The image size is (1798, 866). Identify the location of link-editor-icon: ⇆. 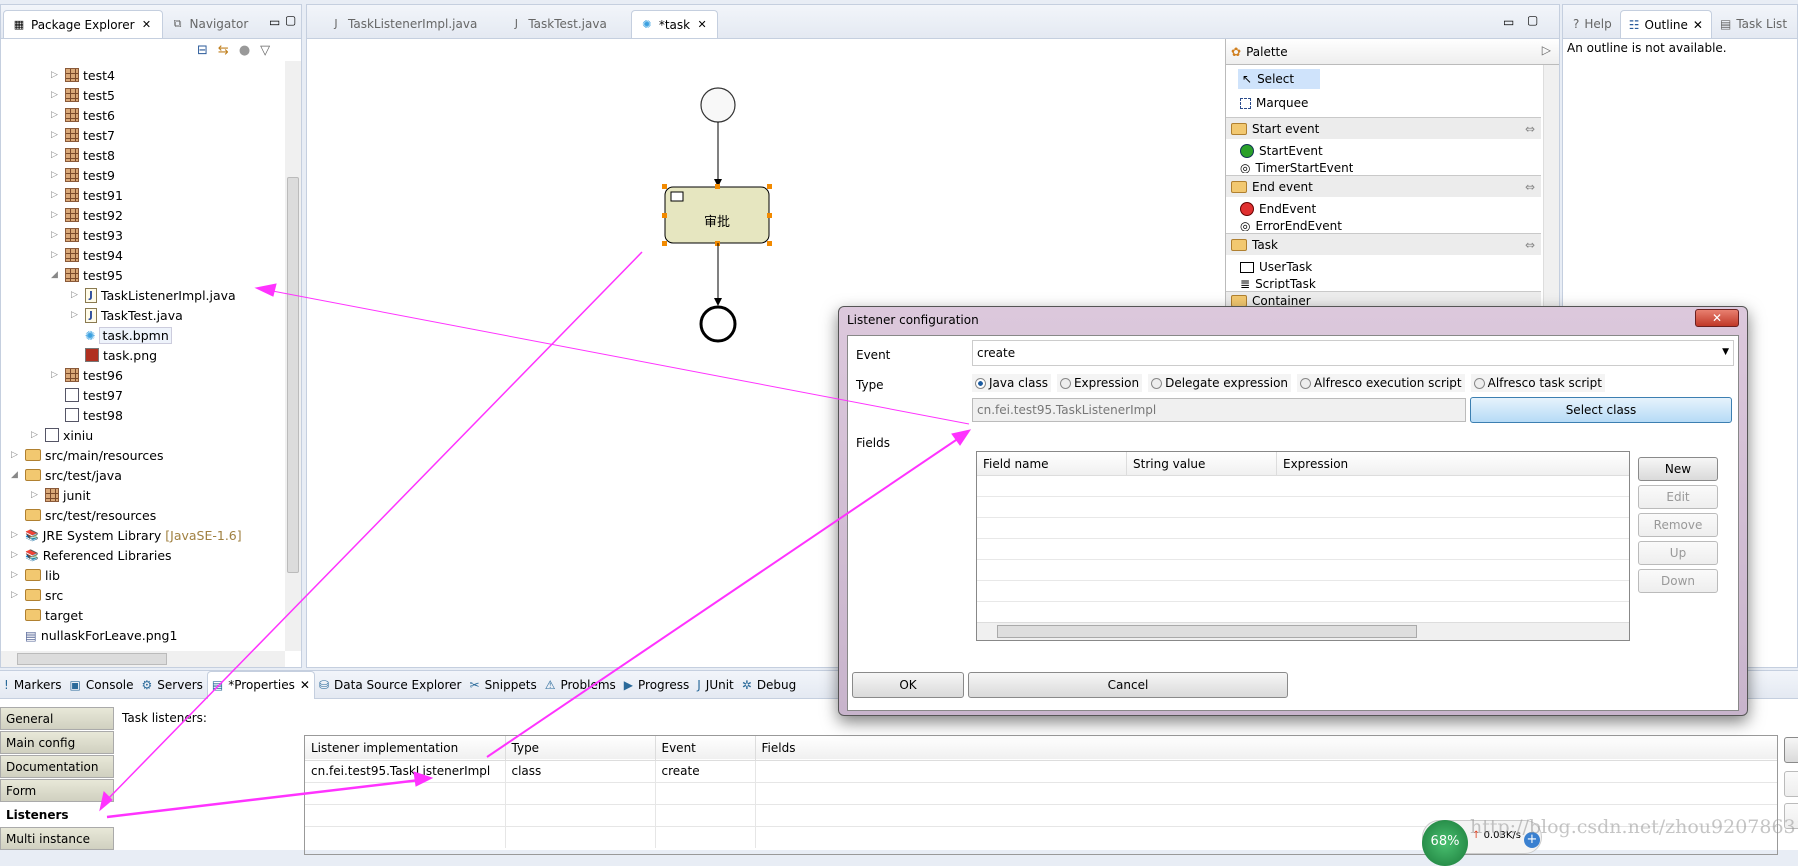
(223, 50).